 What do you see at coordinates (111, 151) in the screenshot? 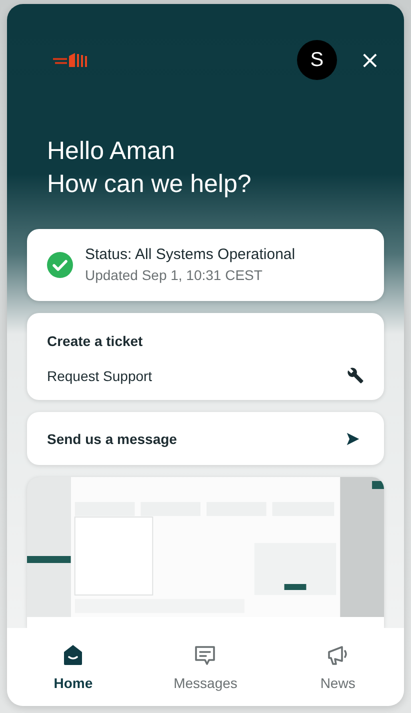
I see `greeting-line: Hello Aman` at bounding box center [111, 151].